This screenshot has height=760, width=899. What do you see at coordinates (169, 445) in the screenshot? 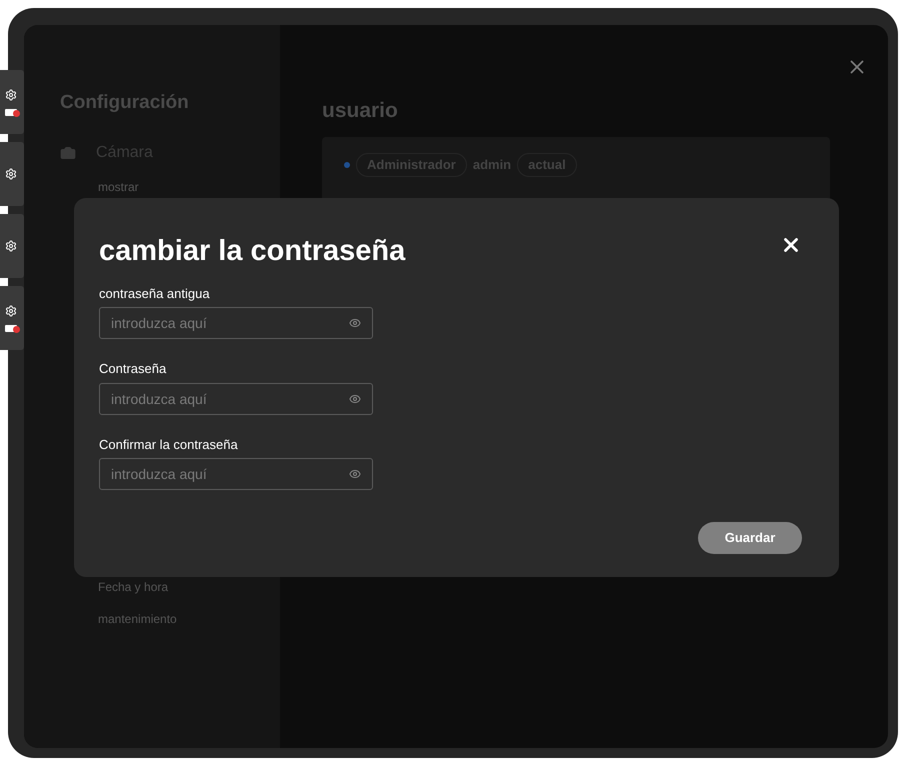
I see `field-label: Confirmar la contraseña` at bounding box center [169, 445].